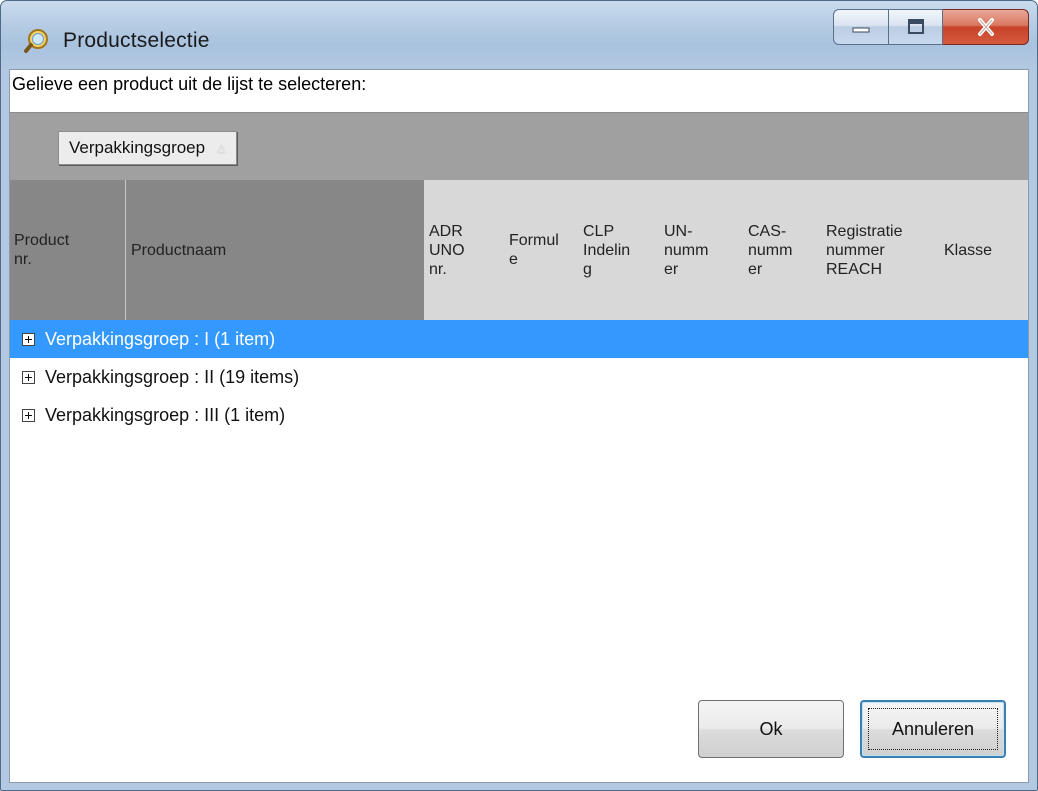 Image resolution: width=1038 pixels, height=791 pixels. Describe the element at coordinates (447, 250) in the screenshot. I see `column-header-label: UNO` at that location.